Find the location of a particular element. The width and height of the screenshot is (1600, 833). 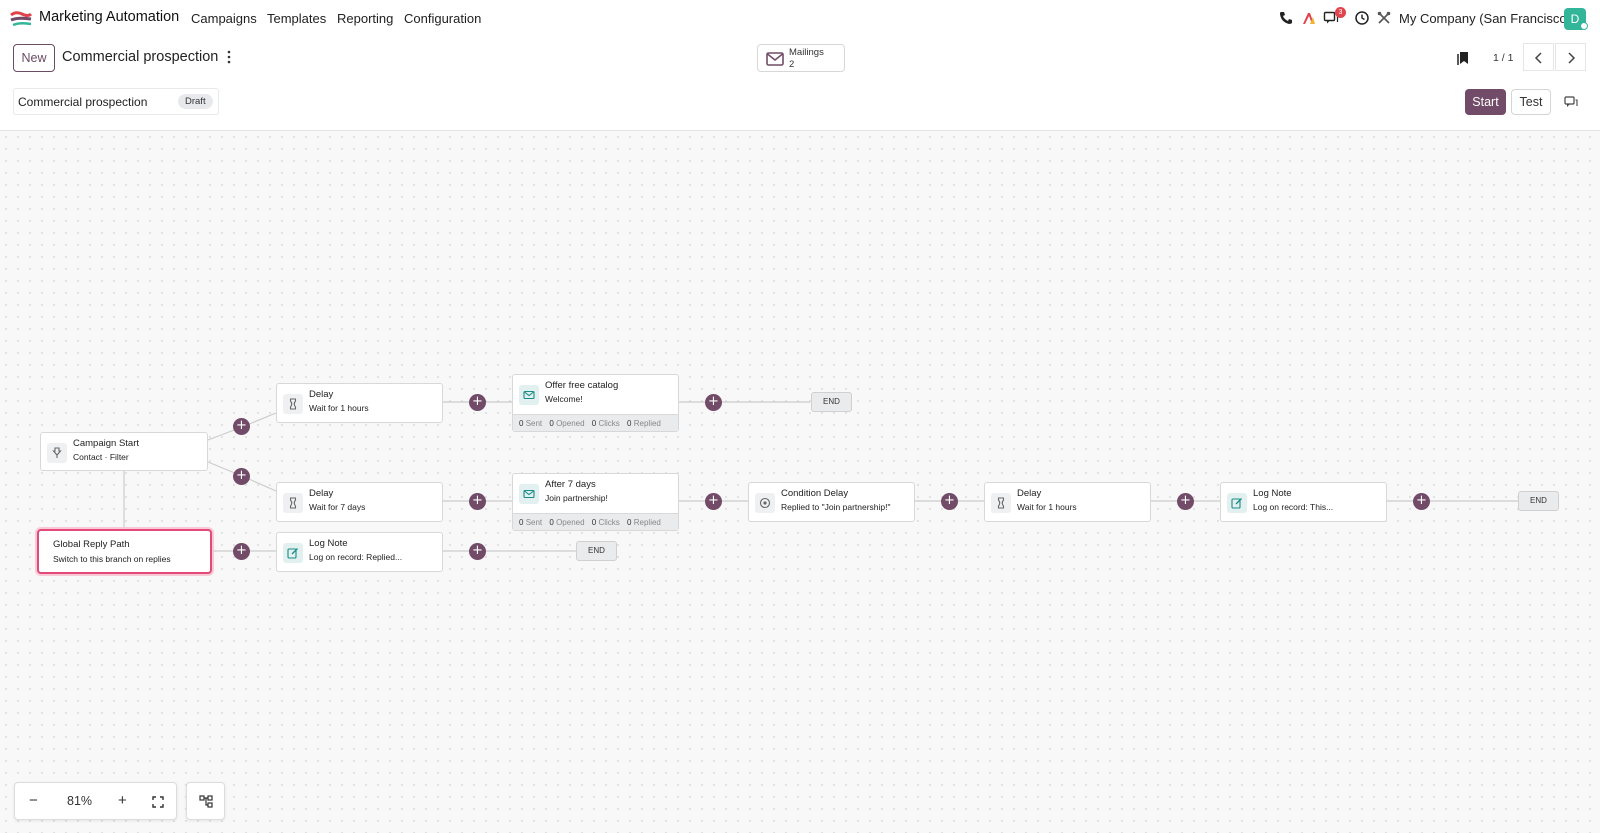

activity-icon is located at coordinates (1309, 18).